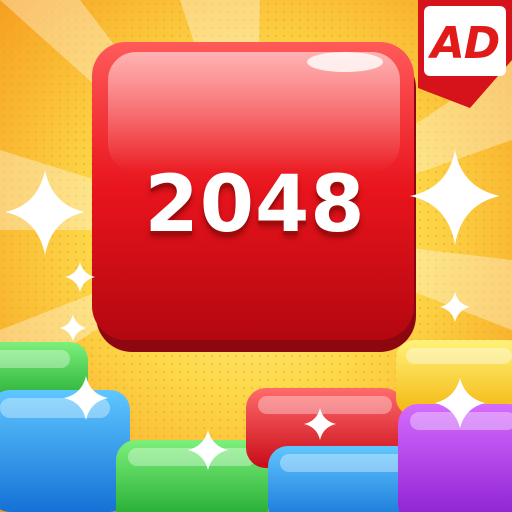 The height and width of the screenshot is (512, 512). What do you see at coordinates (465, 43) in the screenshot?
I see `ad-label: AD` at bounding box center [465, 43].